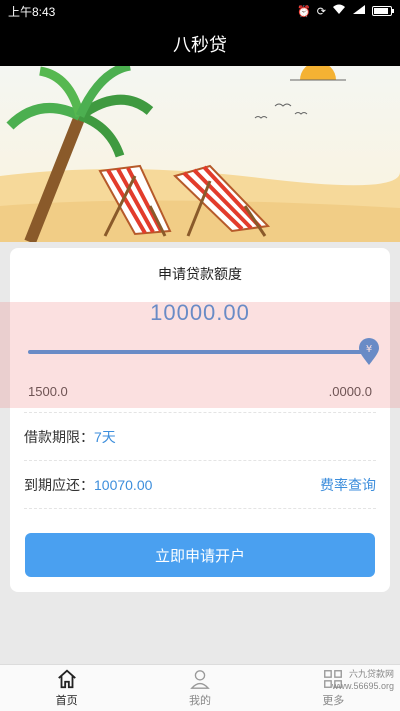 Image resolution: width=400 pixels, height=711 pixels. What do you see at coordinates (200, 312) in the screenshot?
I see `loan-amount: 10000.00` at bounding box center [200, 312].